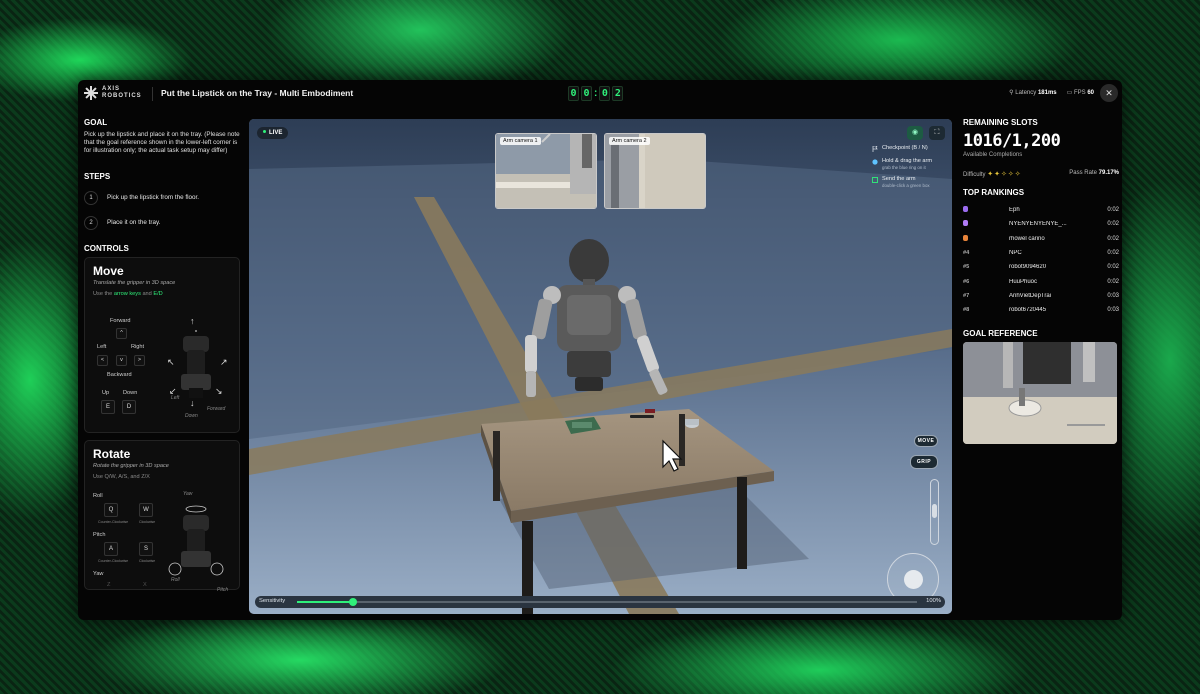 The width and height of the screenshot is (1200, 694). What do you see at coordinates (175, 398) in the screenshot?
I see `dir-left-label: Left` at bounding box center [175, 398].